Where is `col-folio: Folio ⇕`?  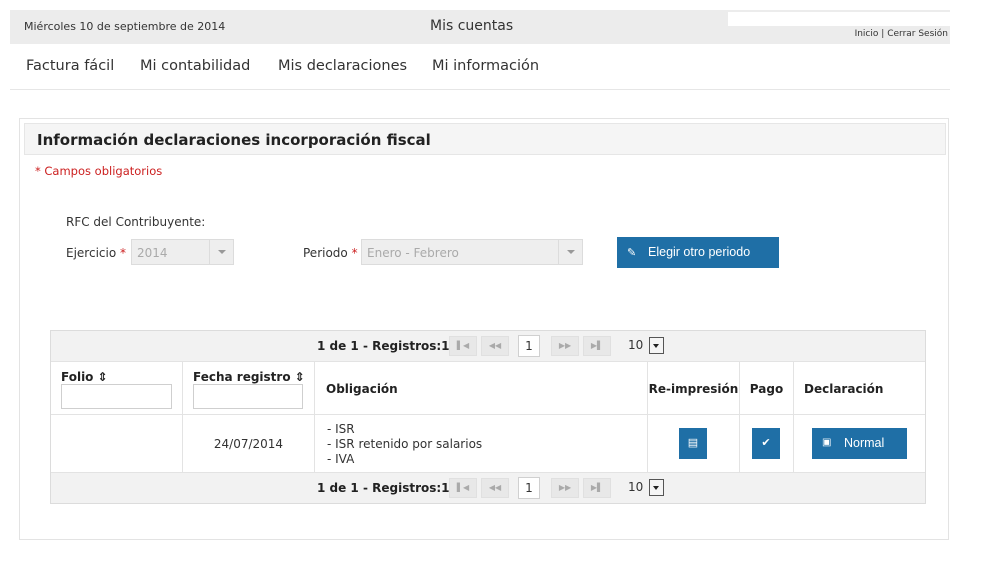
col-folio: Folio ⇕ is located at coordinates (117, 388).